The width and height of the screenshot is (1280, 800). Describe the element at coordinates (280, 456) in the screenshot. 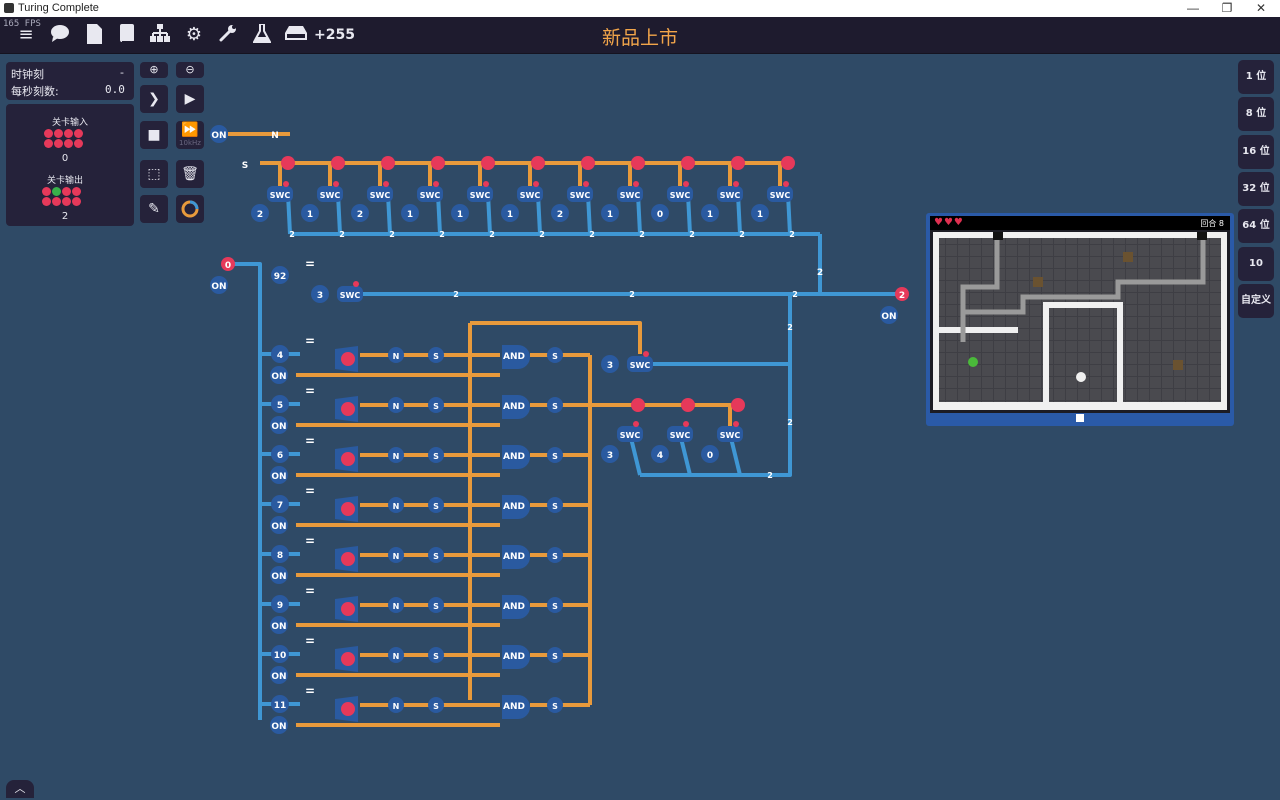

I see `constant-value: 6` at that location.